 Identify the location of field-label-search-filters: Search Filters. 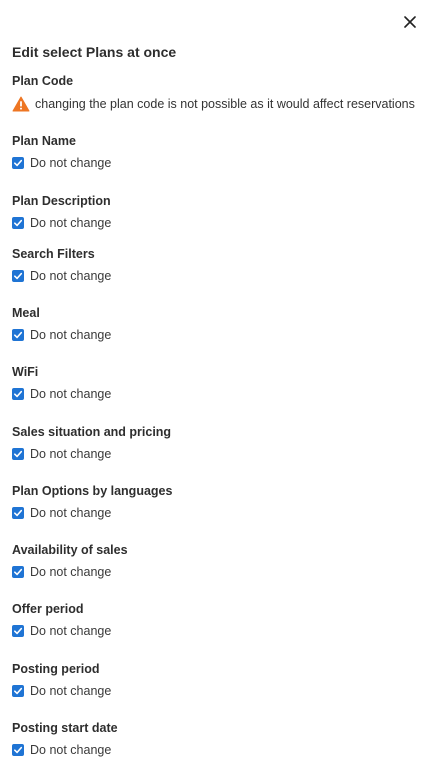
(53, 254).